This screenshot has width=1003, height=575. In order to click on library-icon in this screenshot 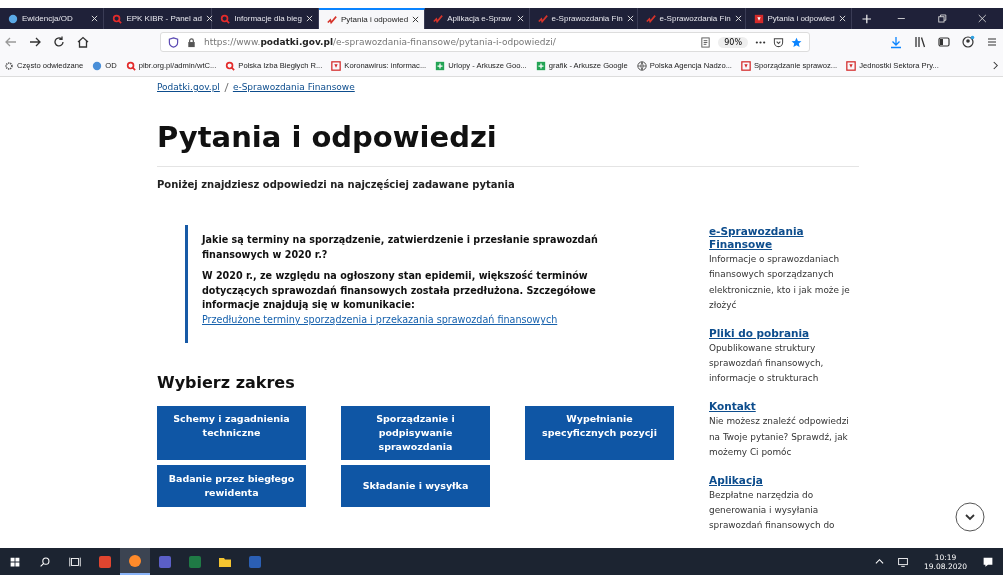, I will do `click(920, 42)`.